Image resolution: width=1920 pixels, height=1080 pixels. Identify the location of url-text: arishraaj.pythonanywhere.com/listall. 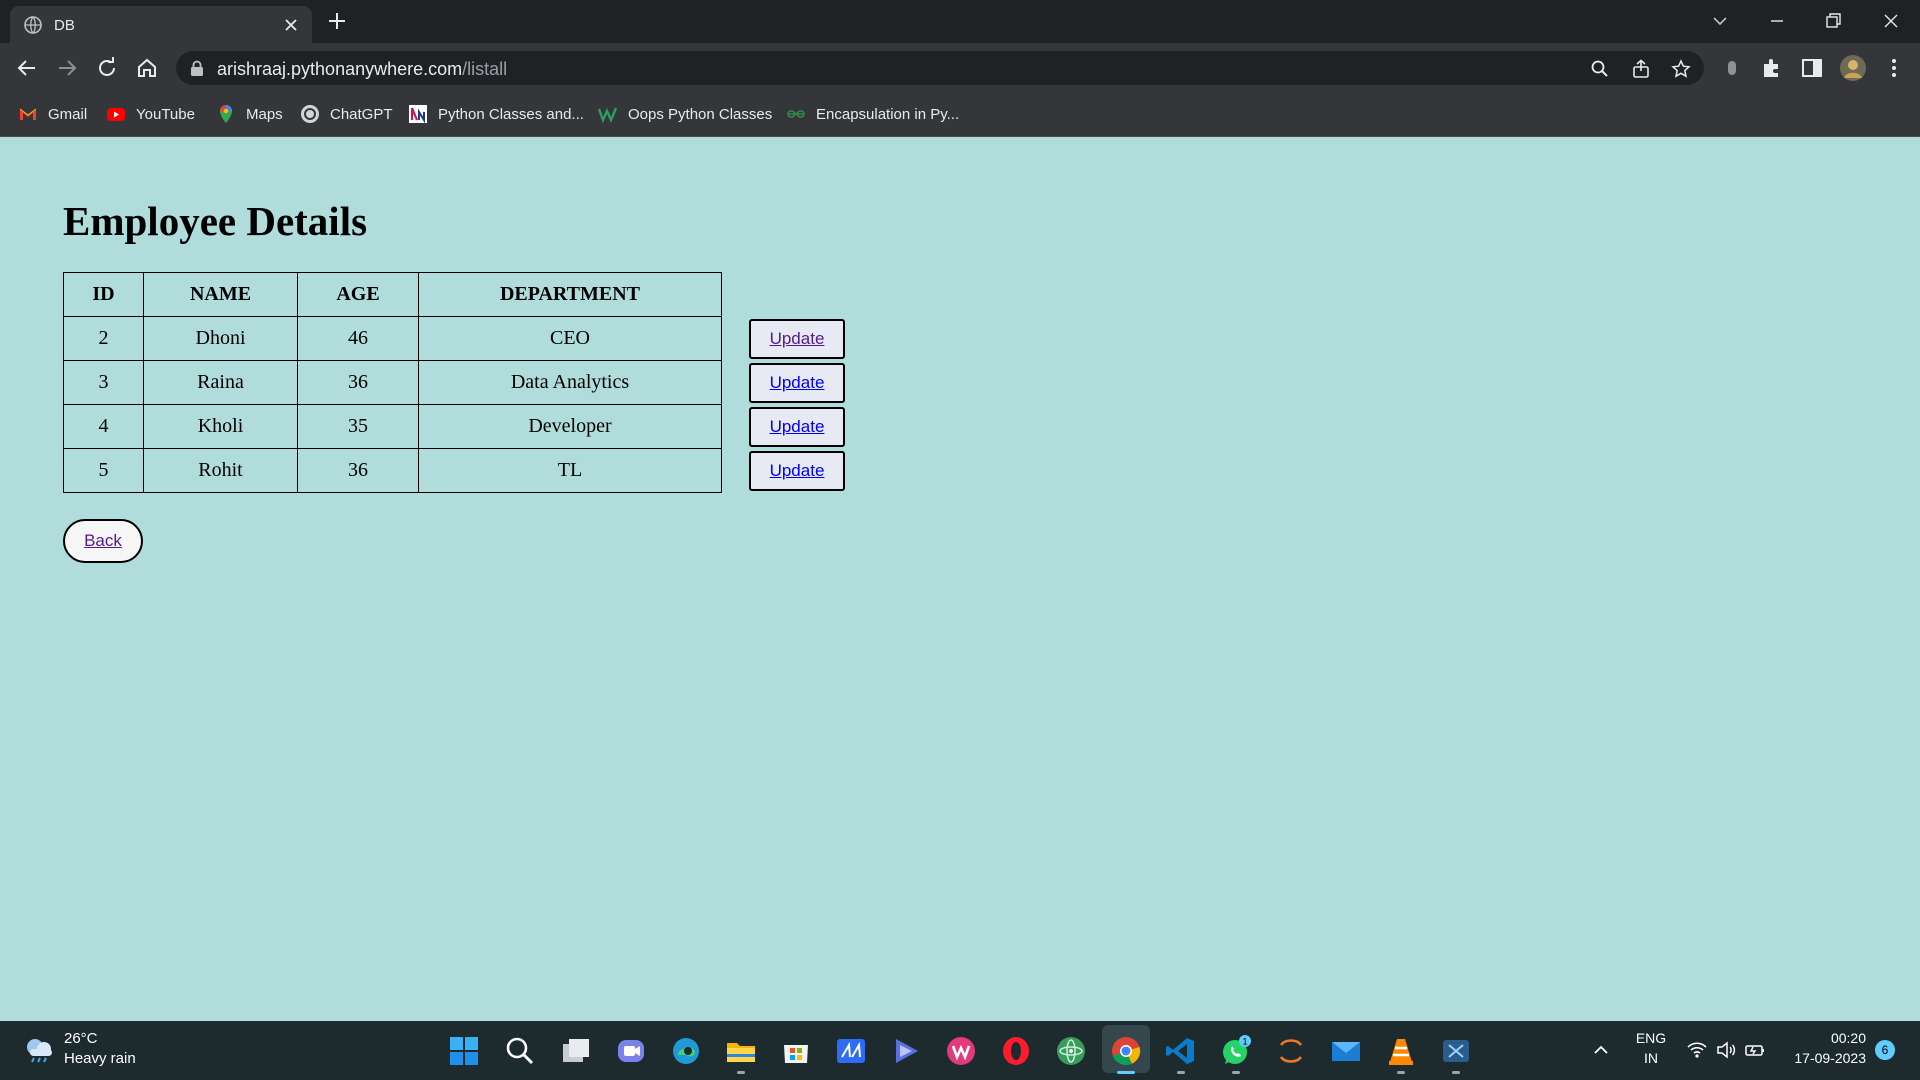
(362, 69).